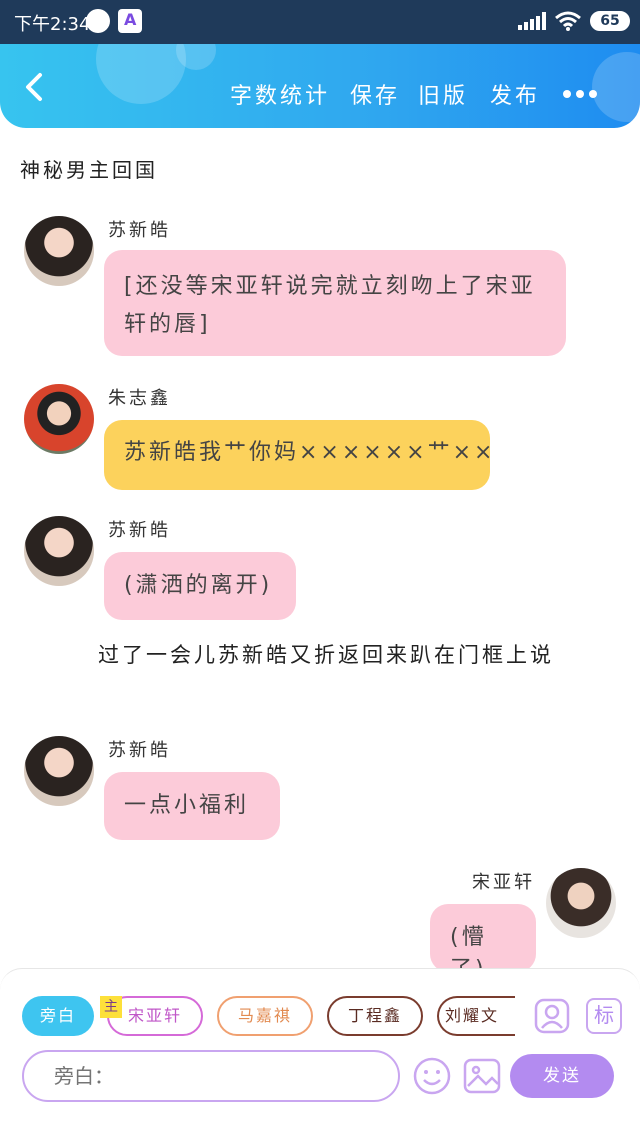 The width and height of the screenshot is (640, 1138). What do you see at coordinates (98, 21) in the screenshot?
I see `globe-icon` at bounding box center [98, 21].